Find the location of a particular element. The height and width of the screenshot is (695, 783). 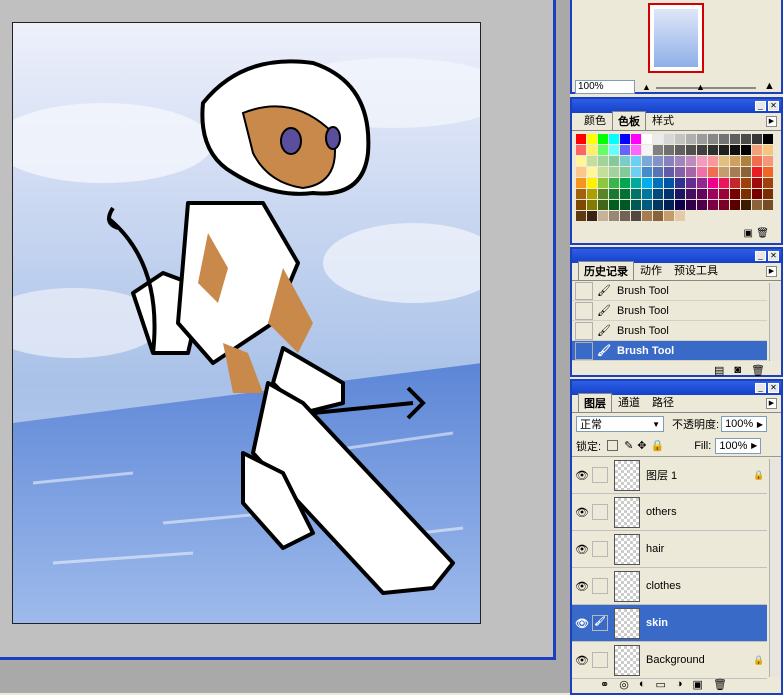

layer-row: 👁 others is located at coordinates (669, 512).